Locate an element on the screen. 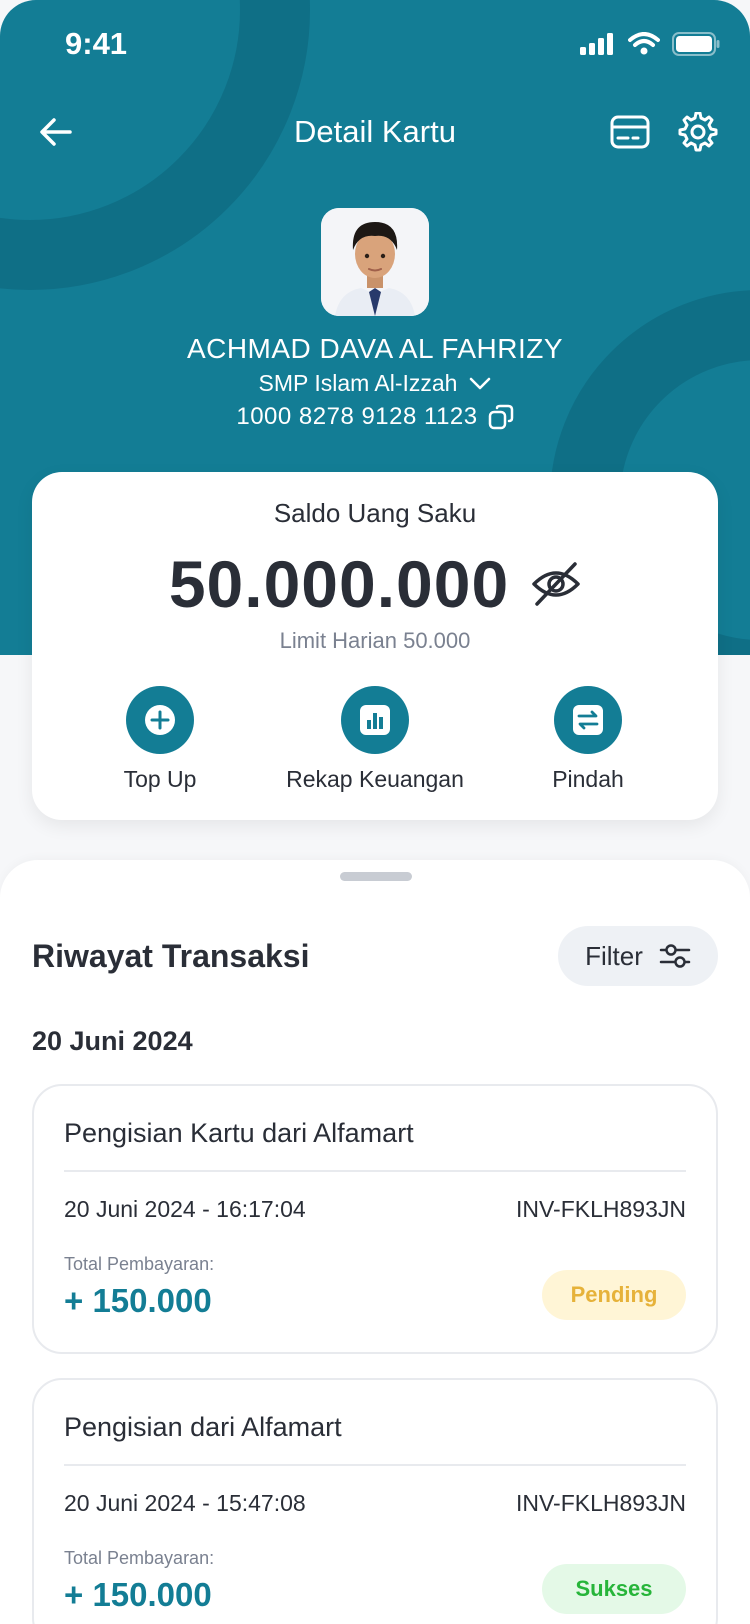 The width and height of the screenshot is (750, 1624). status-time: 9:41 is located at coordinates (96, 43).